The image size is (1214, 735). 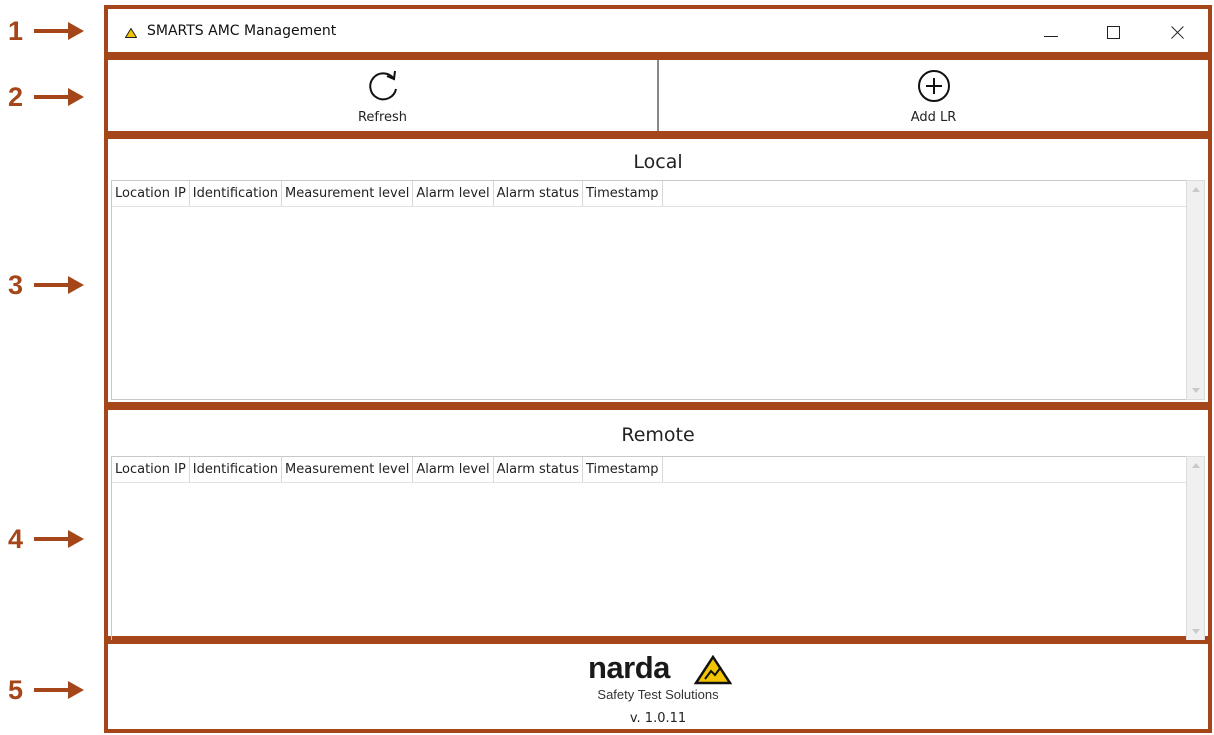 What do you see at coordinates (382, 117) in the screenshot?
I see `refresh-label: Refresh` at bounding box center [382, 117].